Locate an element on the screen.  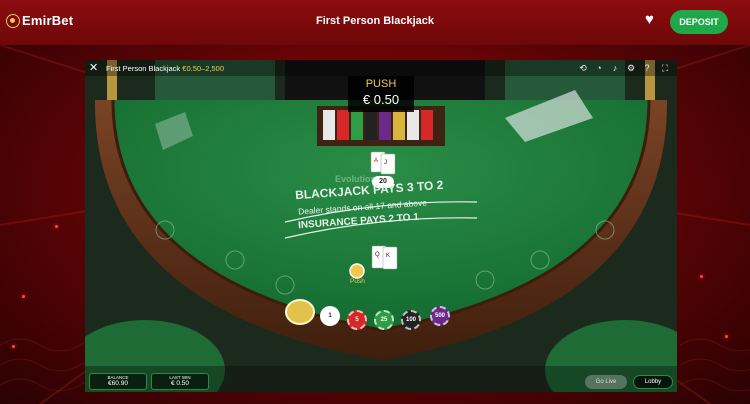
svg-text: A is located at coordinates (376, 161).